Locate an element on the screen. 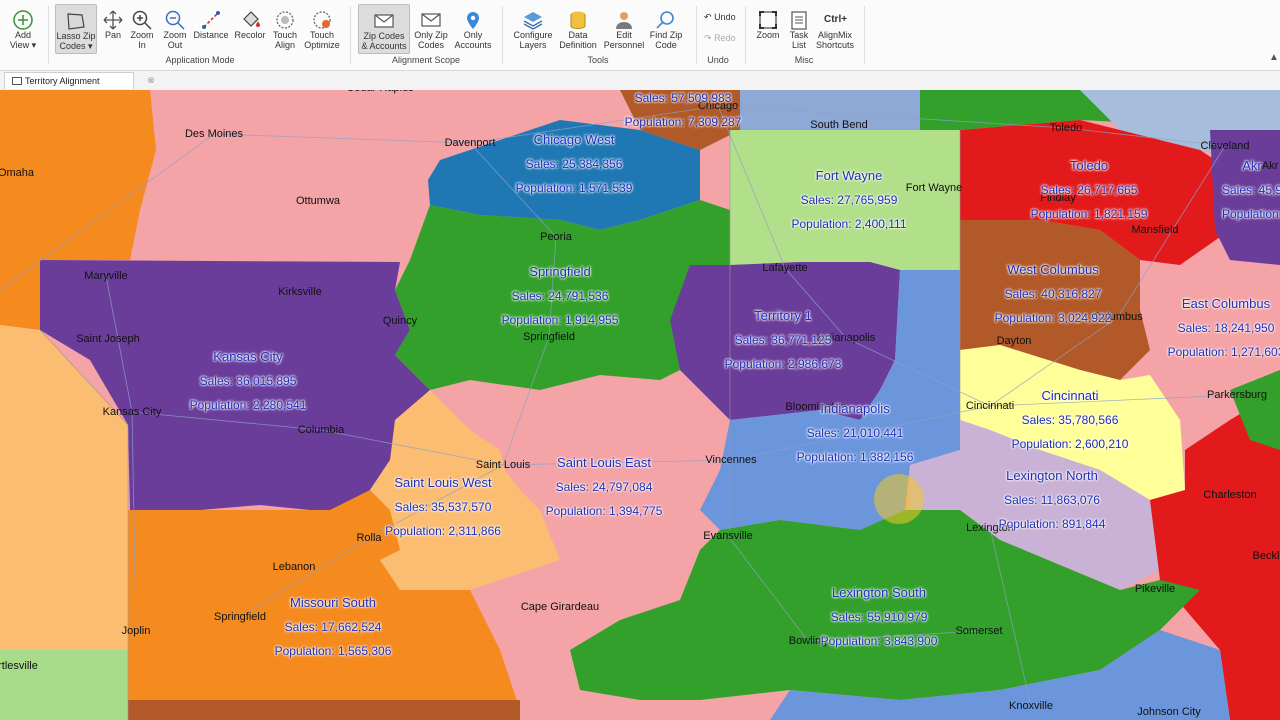 This screenshot has width=1280, height=720. configure-layers-label: Configure Layers is located at coordinates (533, 40).